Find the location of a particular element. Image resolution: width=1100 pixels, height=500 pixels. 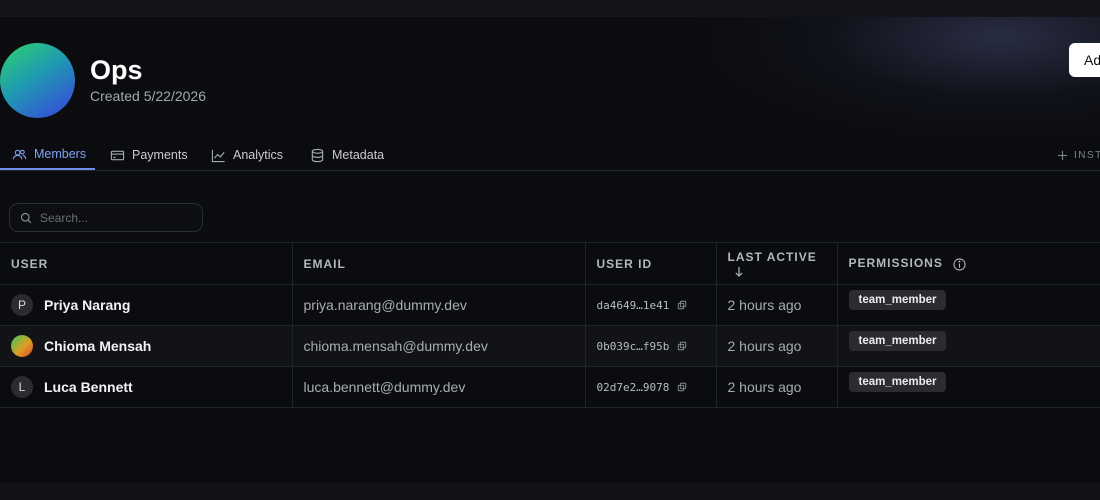

tab-members: Members is located at coordinates (47, 155).